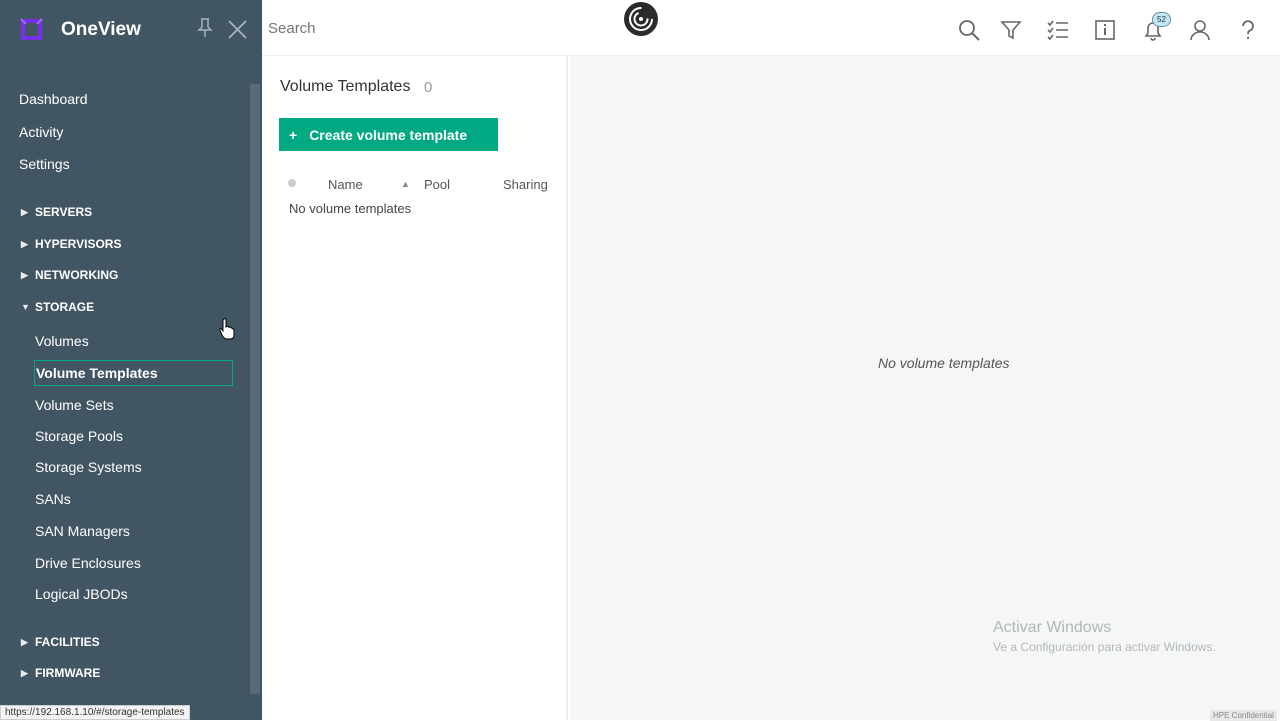 The width and height of the screenshot is (1280, 721). Describe the element at coordinates (1248, 30) in the screenshot. I see `help-icon` at that location.